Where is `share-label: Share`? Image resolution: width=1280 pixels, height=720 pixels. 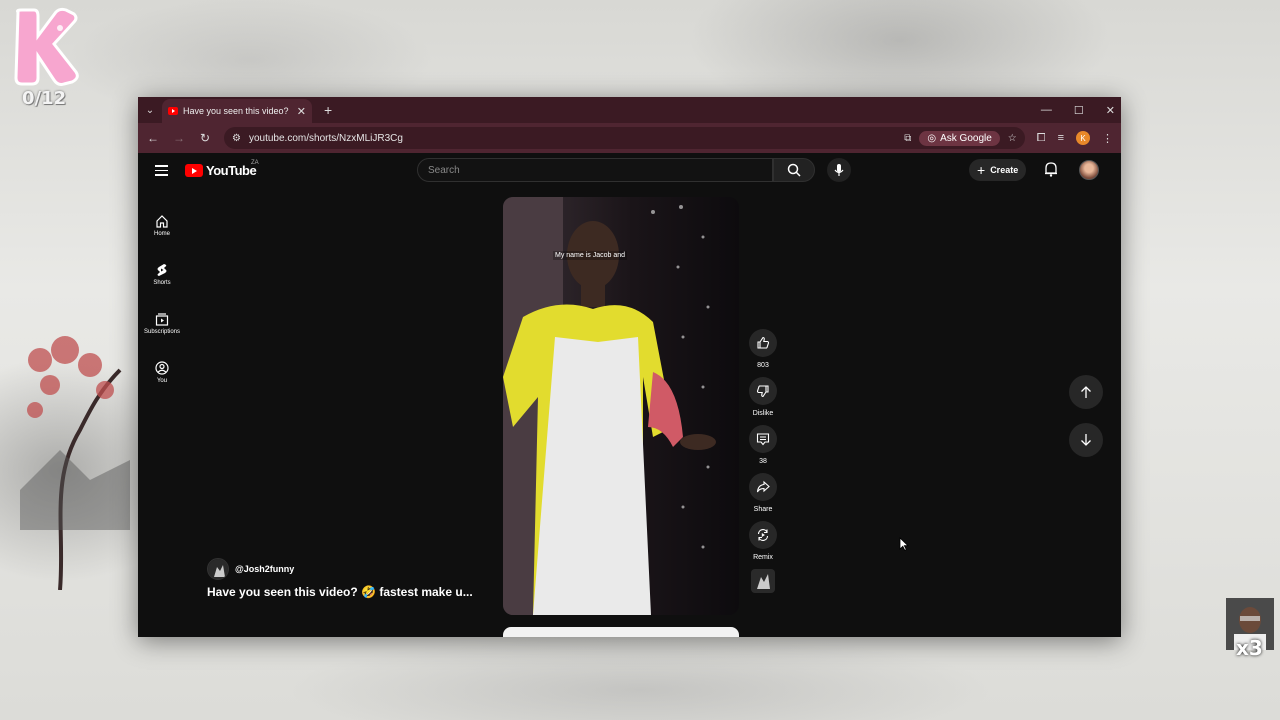
share-label: Share is located at coordinates (763, 509).